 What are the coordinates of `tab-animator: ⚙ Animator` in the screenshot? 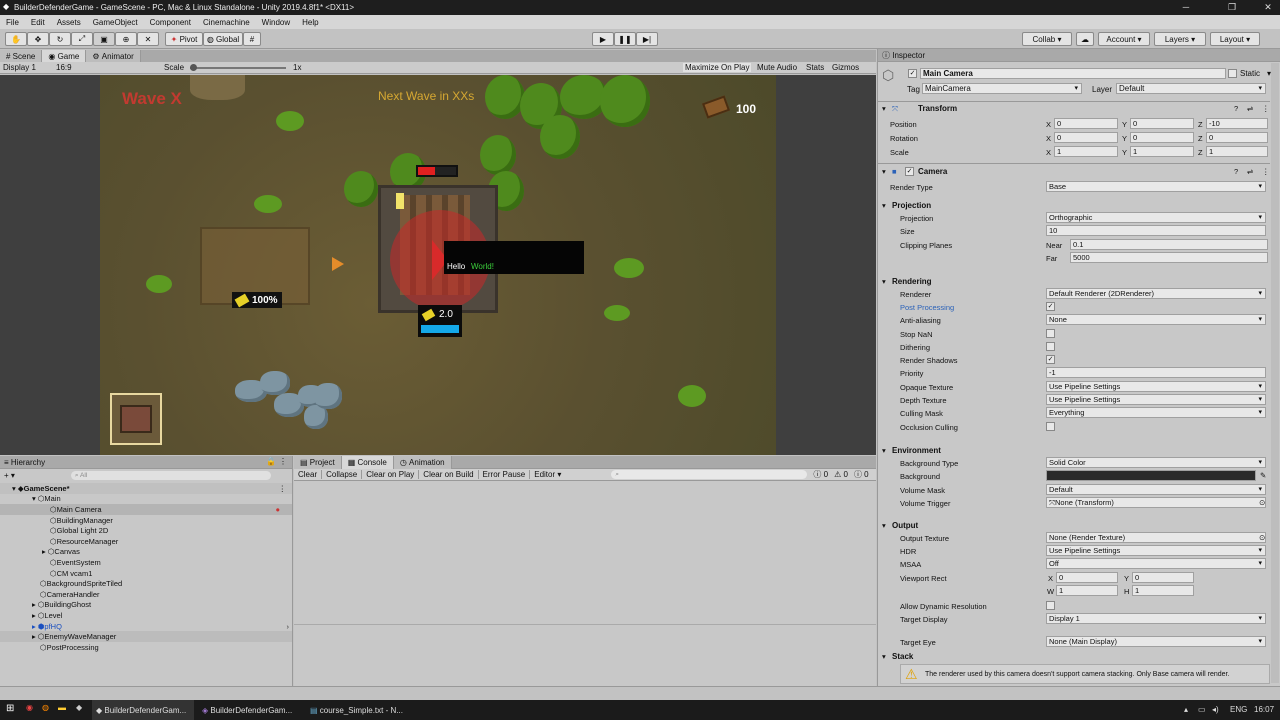 It's located at (113, 56).